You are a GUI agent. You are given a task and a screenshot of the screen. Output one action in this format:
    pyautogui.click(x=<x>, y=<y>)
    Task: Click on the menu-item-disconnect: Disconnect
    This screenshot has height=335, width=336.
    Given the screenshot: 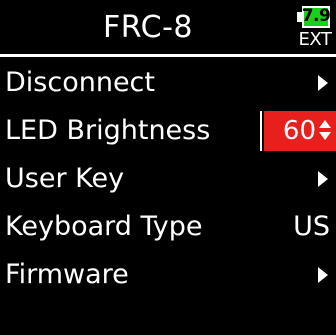 What is the action you would take?
    pyautogui.click(x=168, y=83)
    